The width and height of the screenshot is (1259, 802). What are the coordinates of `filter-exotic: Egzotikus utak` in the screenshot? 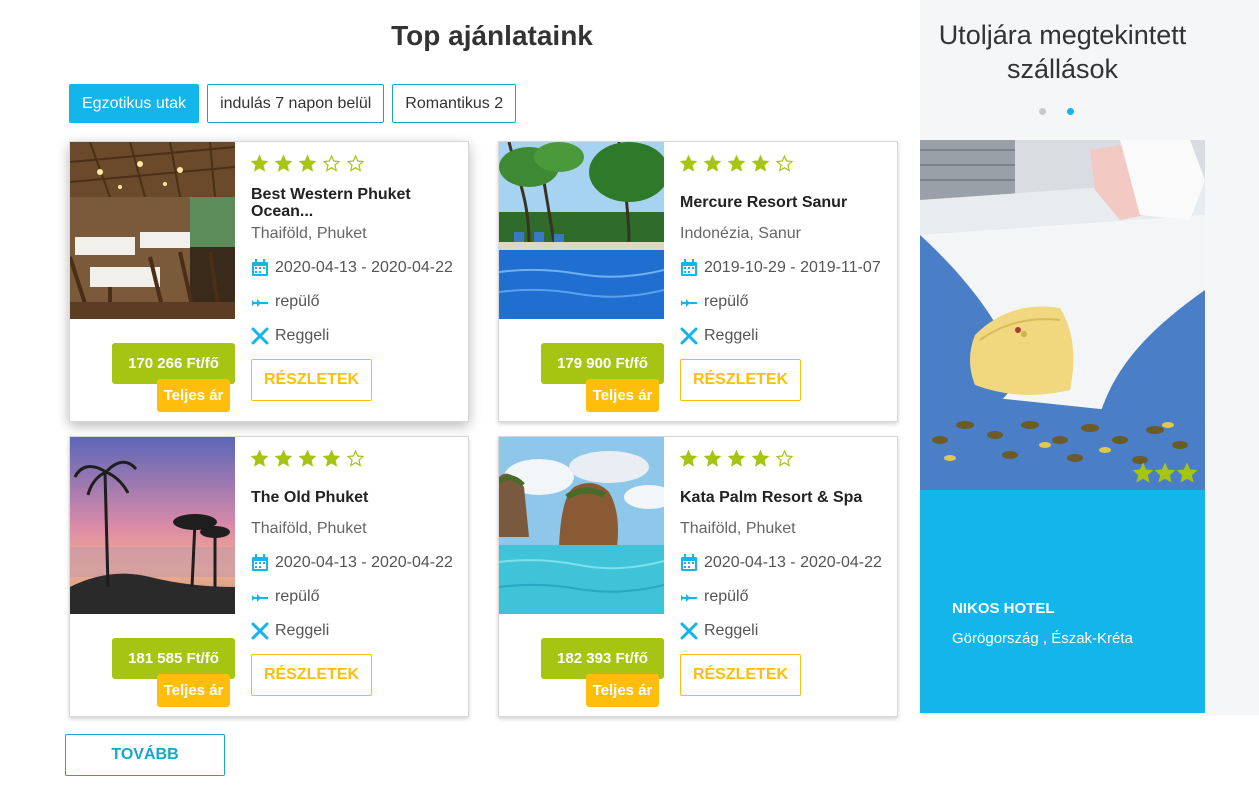 It's located at (134, 103).